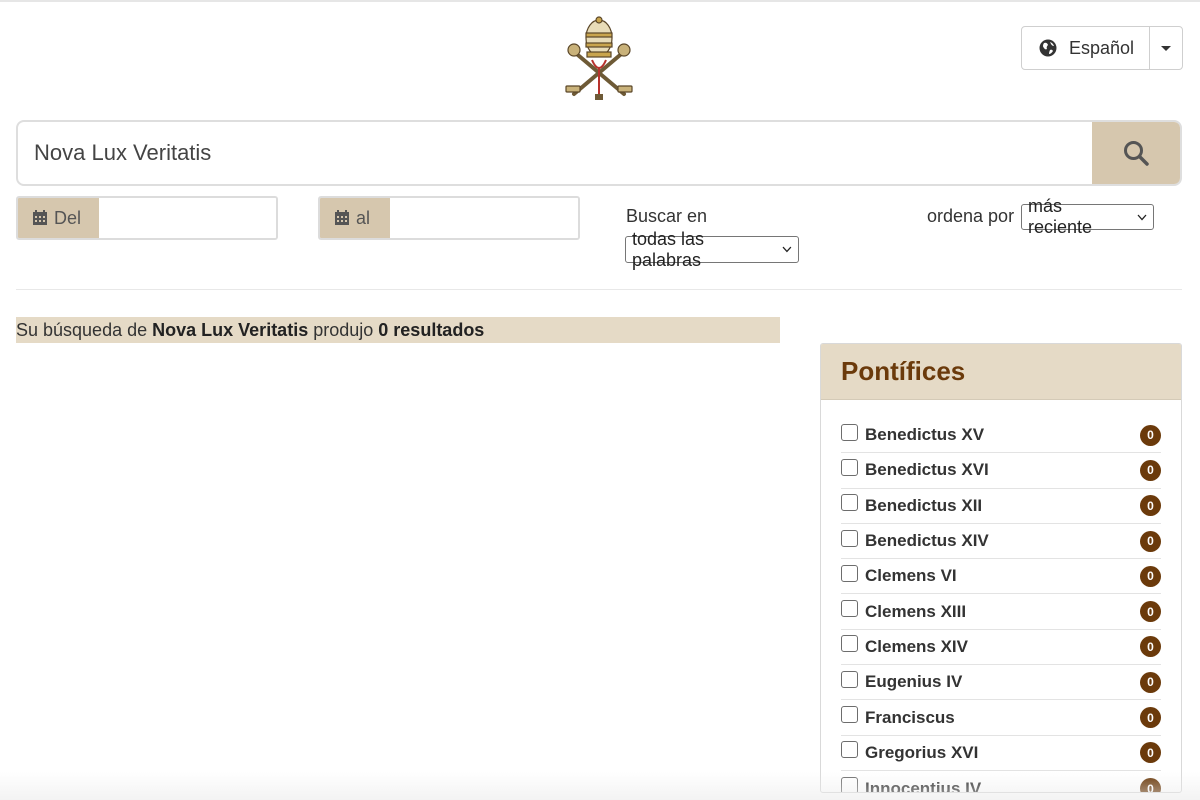 This screenshot has height=800, width=1200. I want to click on pontifices-title: Pontífices, so click(903, 371).